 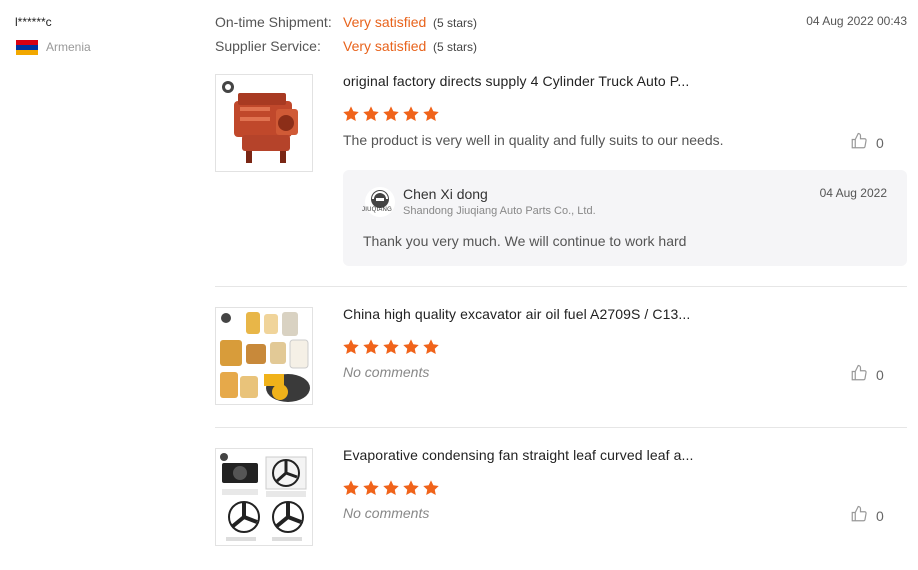 I want to click on rating-stars-service: (5 stars), so click(x=455, y=47).